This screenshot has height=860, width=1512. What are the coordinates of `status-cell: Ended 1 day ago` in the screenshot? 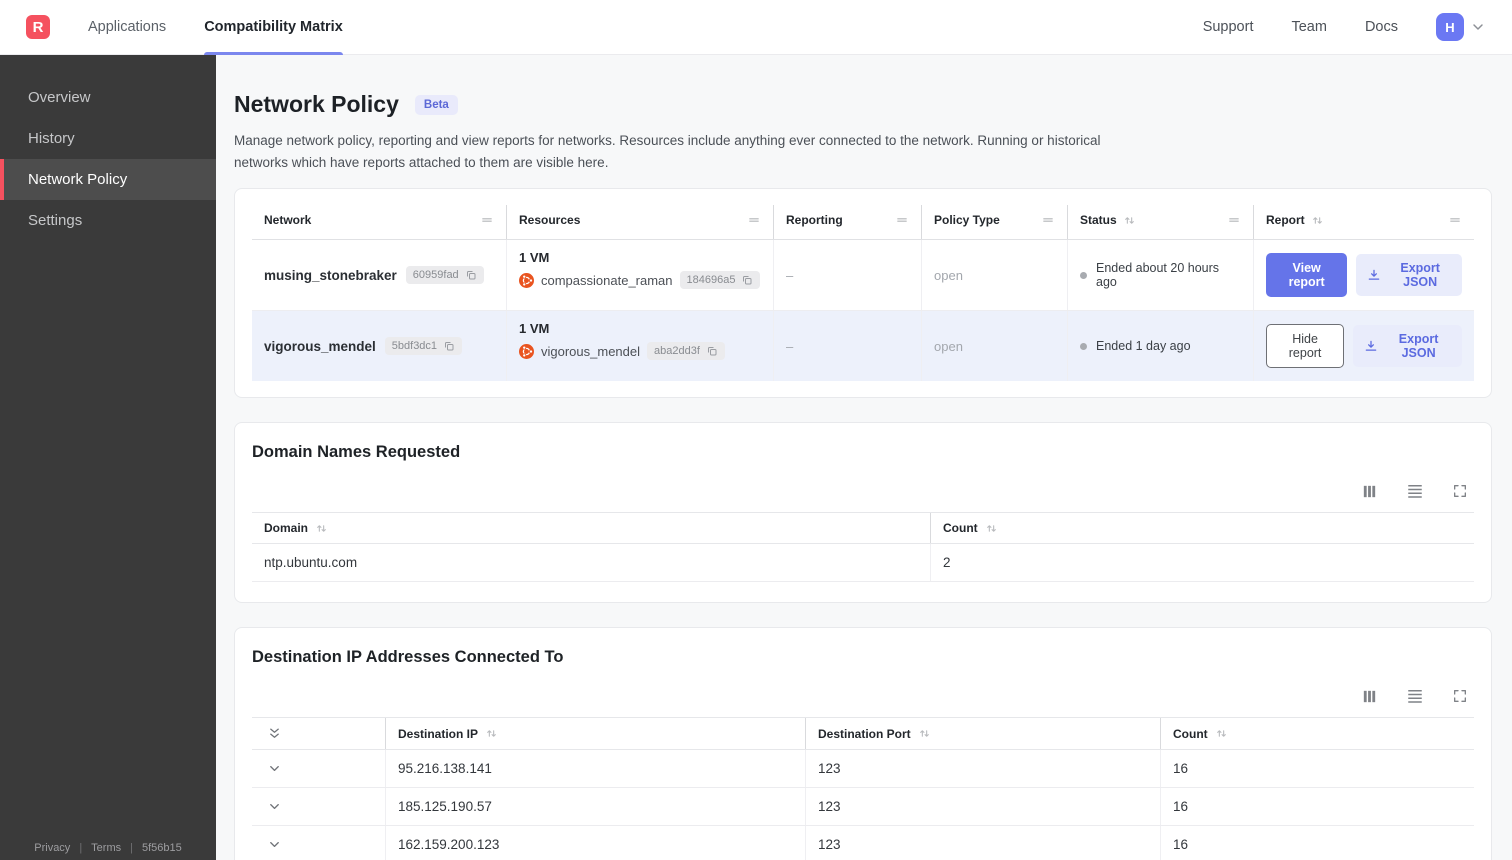 It's located at (1160, 346).